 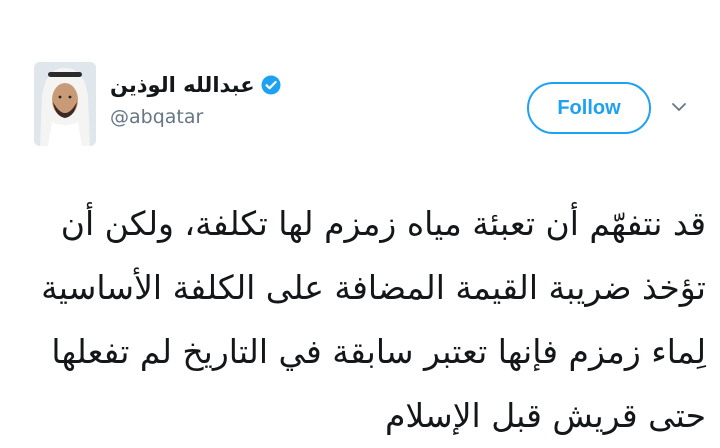 I want to click on author-block: عبدالله الوذين @abqatar, so click(x=195, y=99).